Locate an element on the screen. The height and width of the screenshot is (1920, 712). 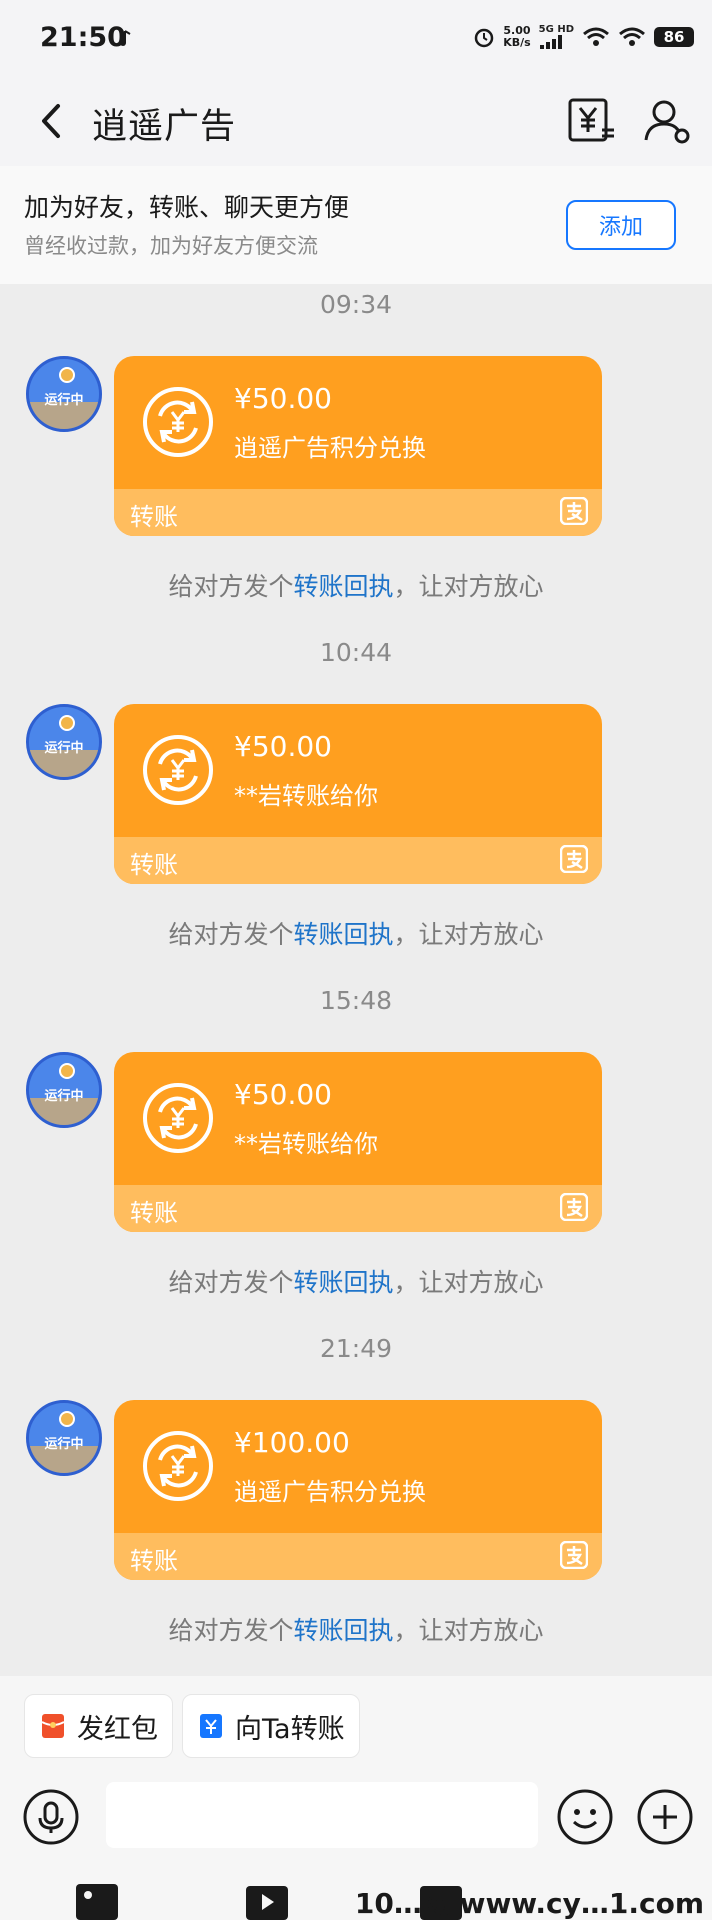
net-speed: 5.00 KB/s is located at coordinates (517, 36).